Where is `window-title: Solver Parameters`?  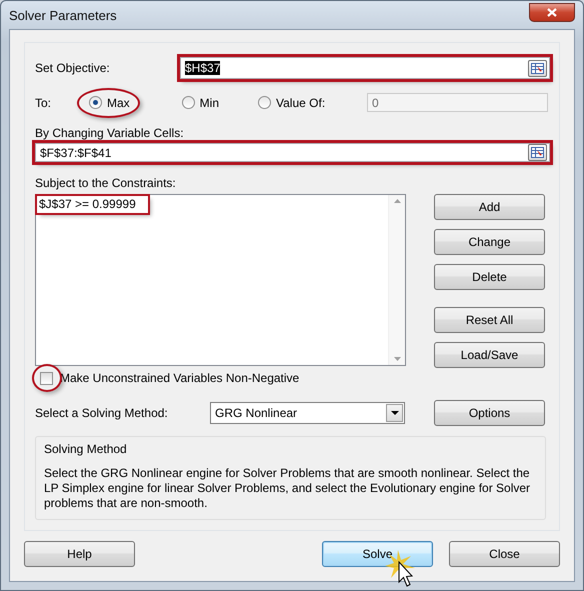
window-title: Solver Parameters is located at coordinates (63, 15).